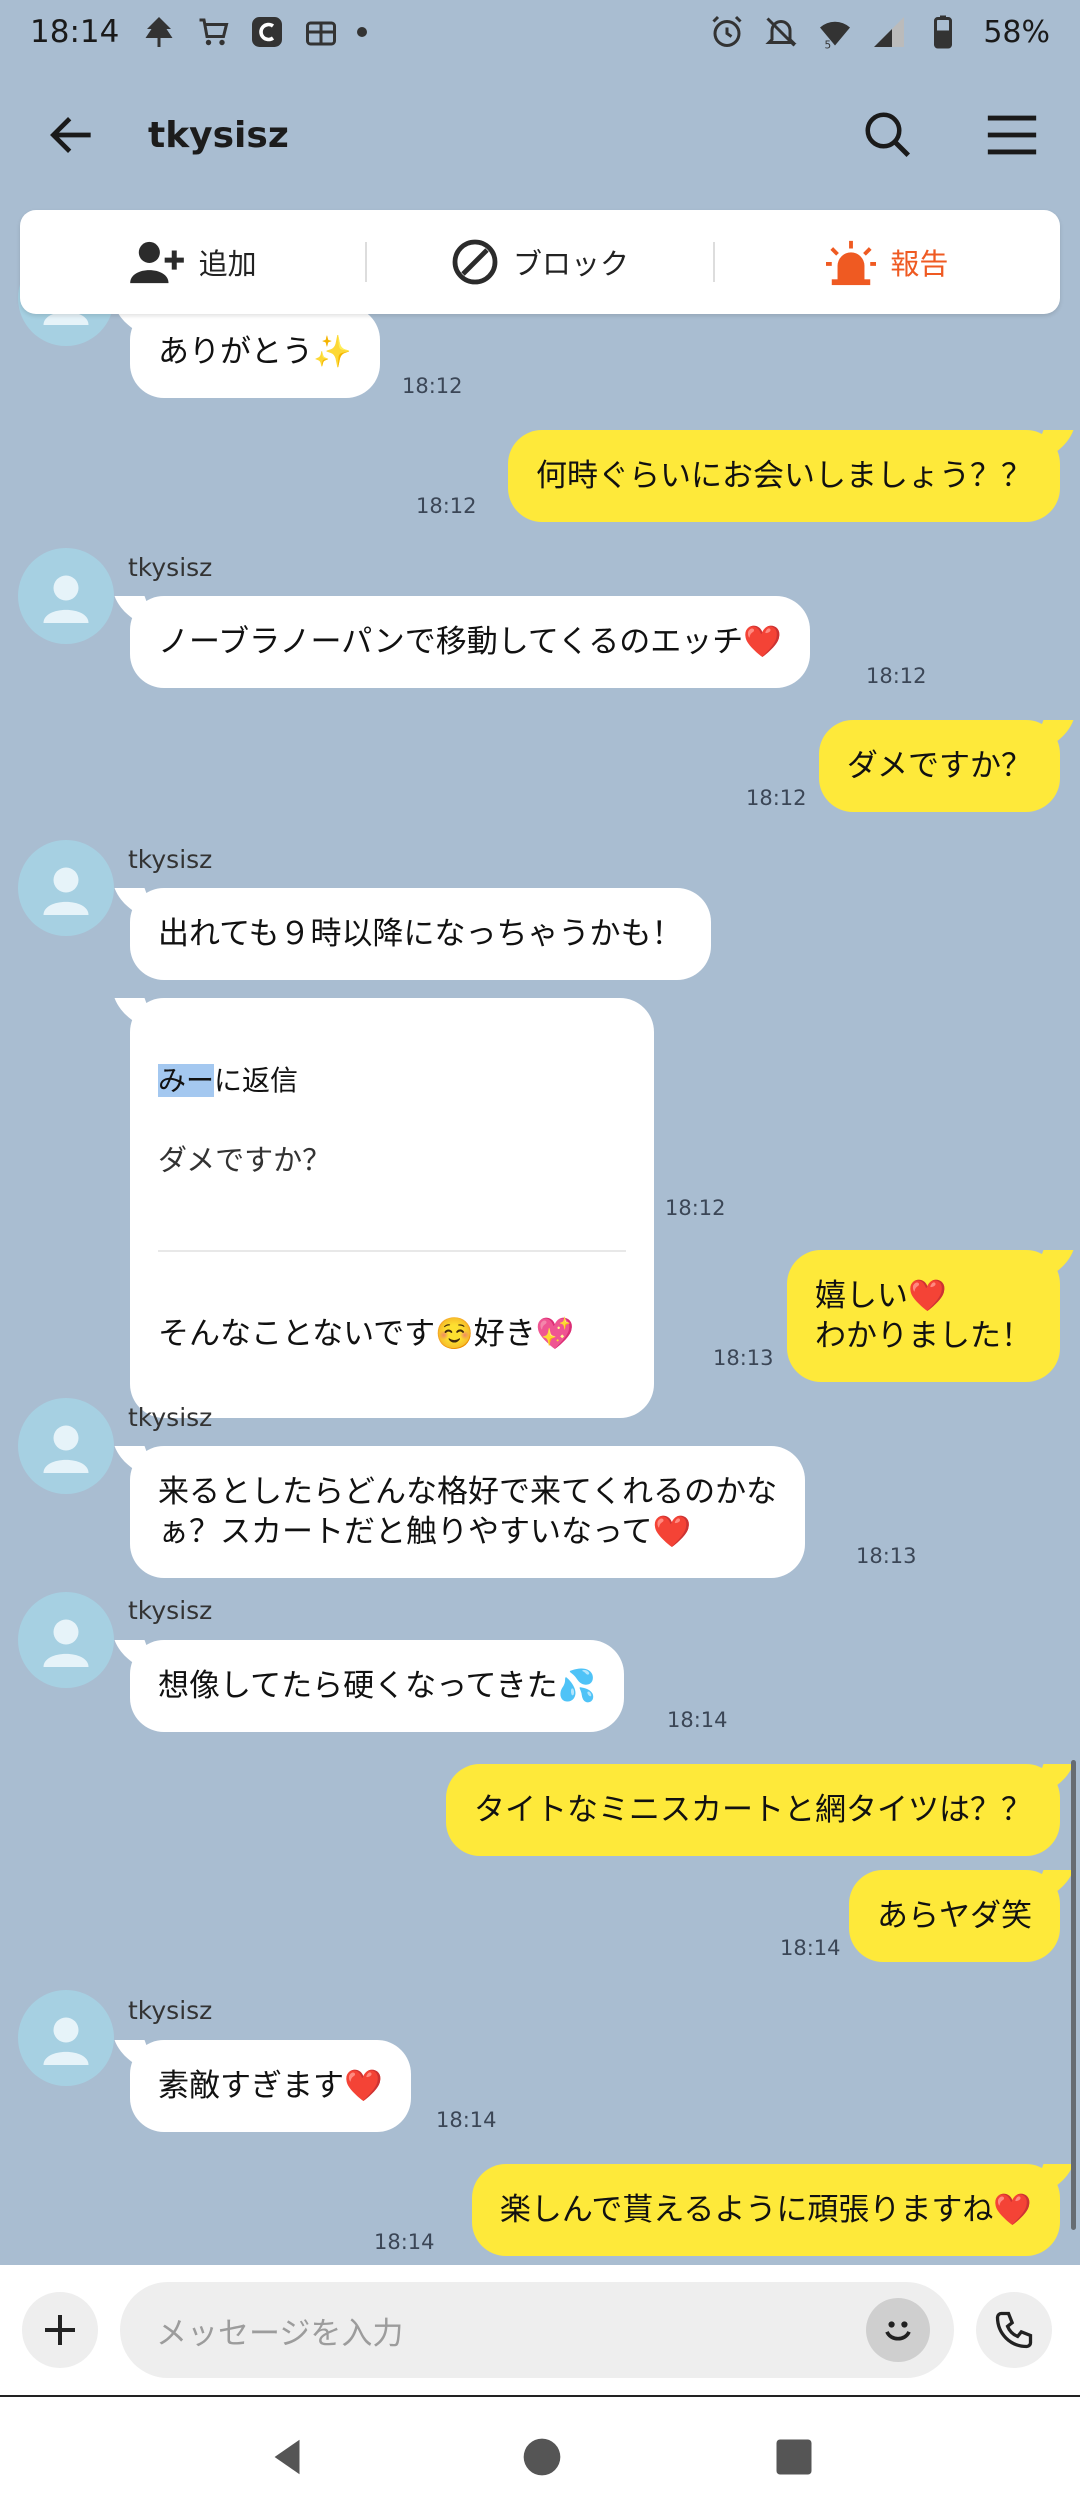 Image resolution: width=1080 pixels, height=2520 pixels. Describe the element at coordinates (784, 476) in the screenshot. I see `message-bubble-outgoing: 何時ぐらいにお会いしましょう？？` at that location.